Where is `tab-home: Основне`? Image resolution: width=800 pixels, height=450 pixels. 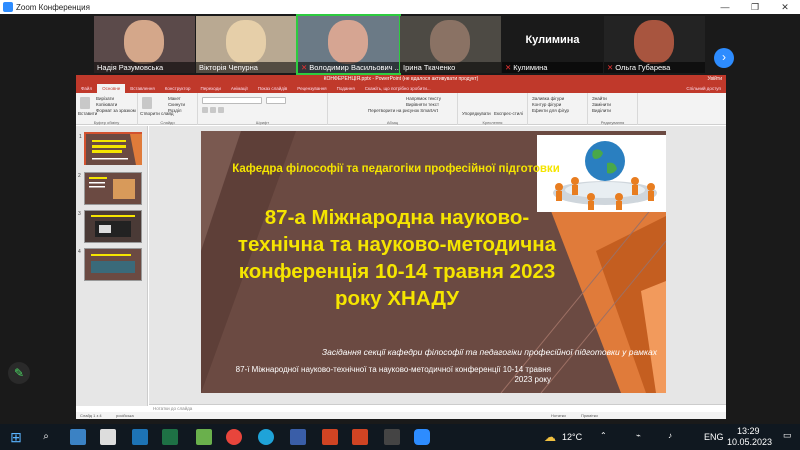
tab-home: Основне is located at coordinates (111, 88).